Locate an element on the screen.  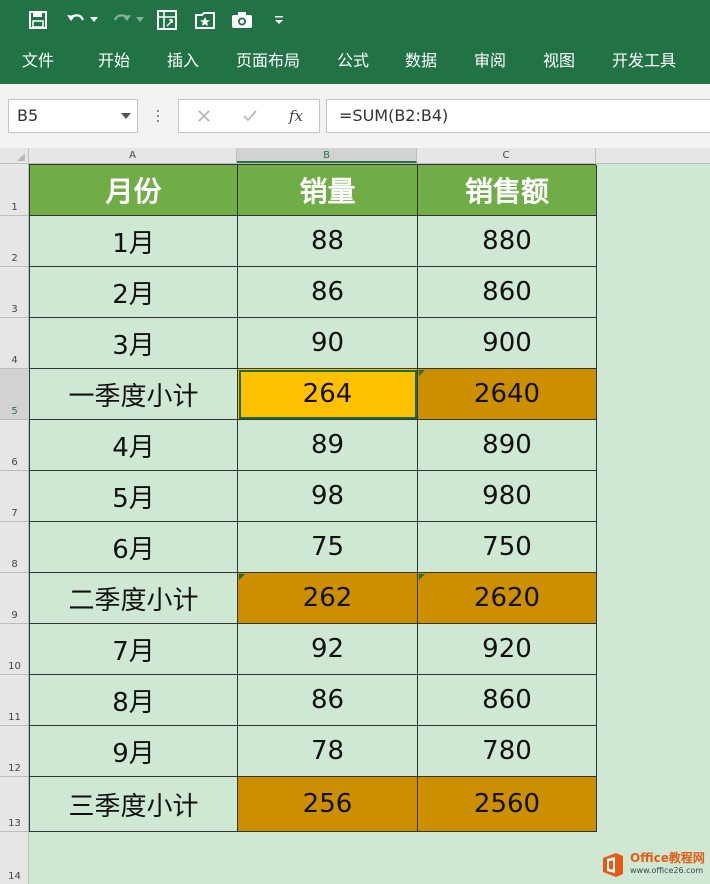
row-header: 1 is located at coordinates (14, 190).